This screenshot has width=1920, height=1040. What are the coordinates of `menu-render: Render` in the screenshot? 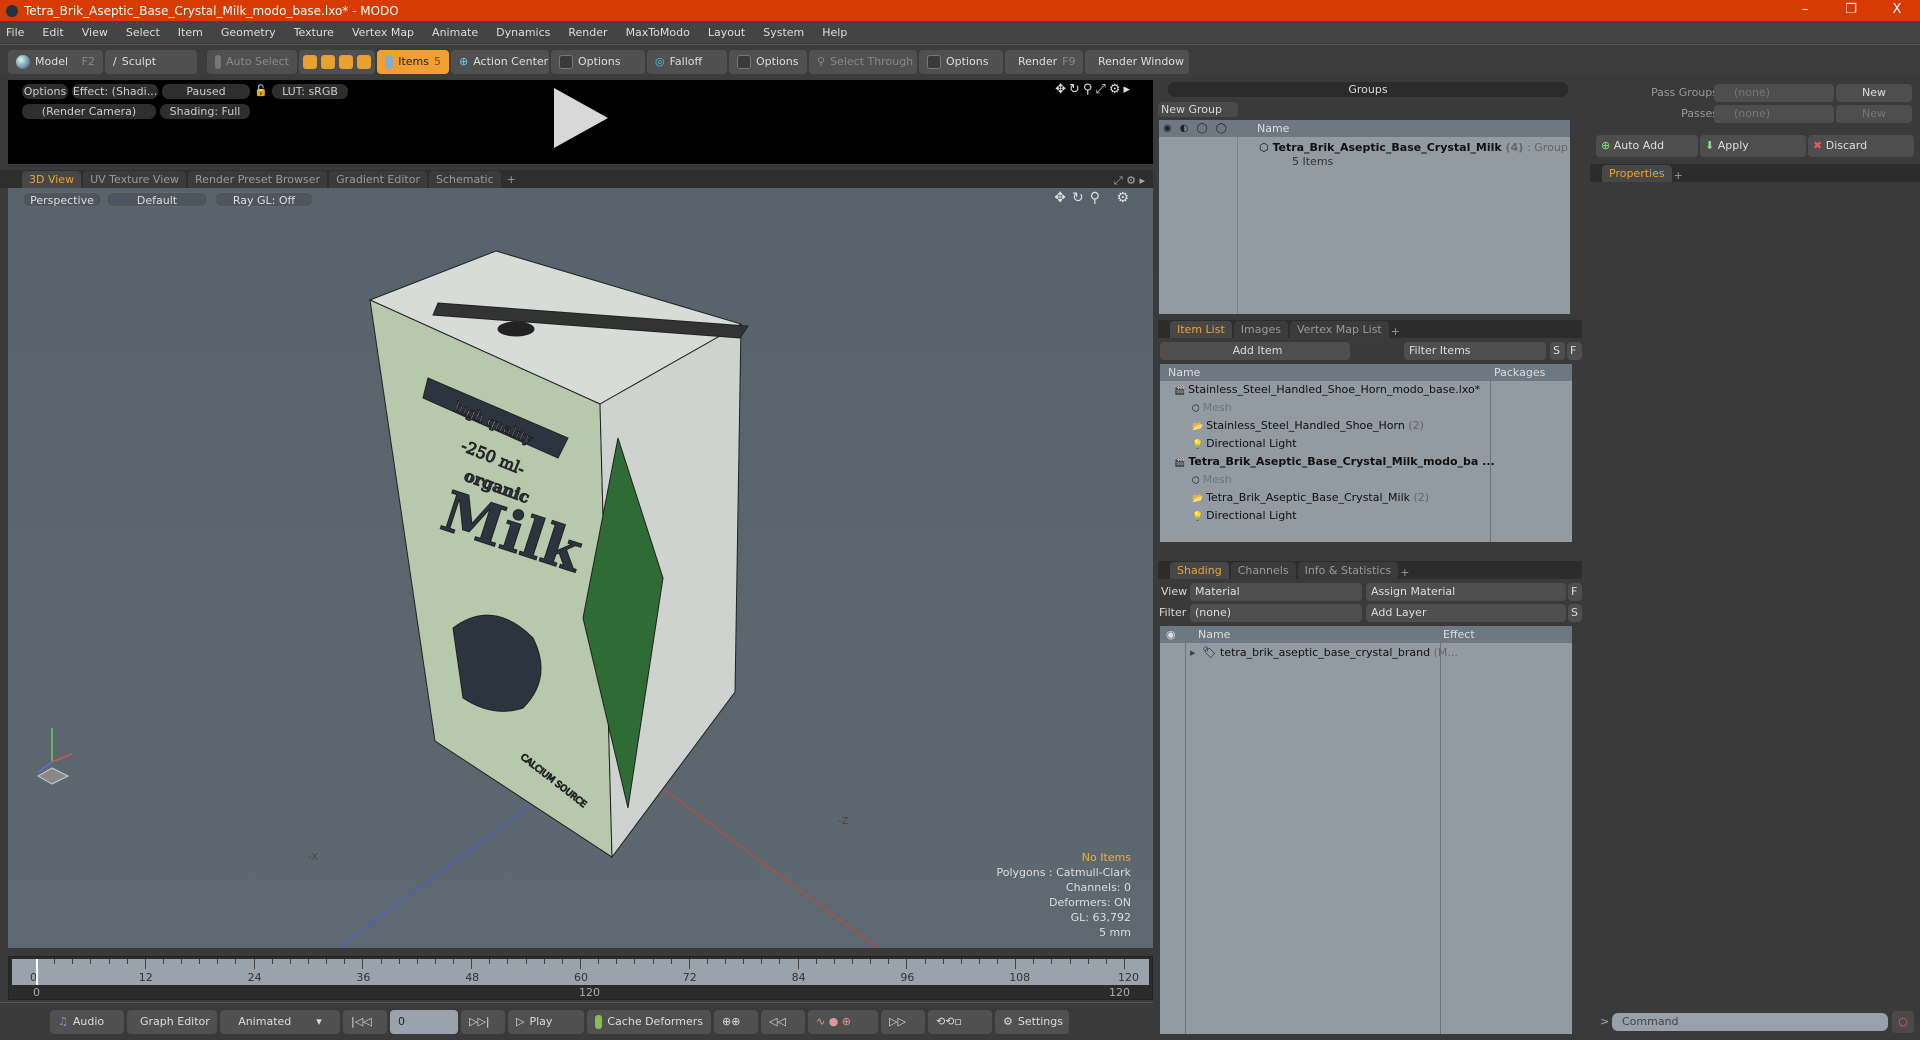 It's located at (587, 32).